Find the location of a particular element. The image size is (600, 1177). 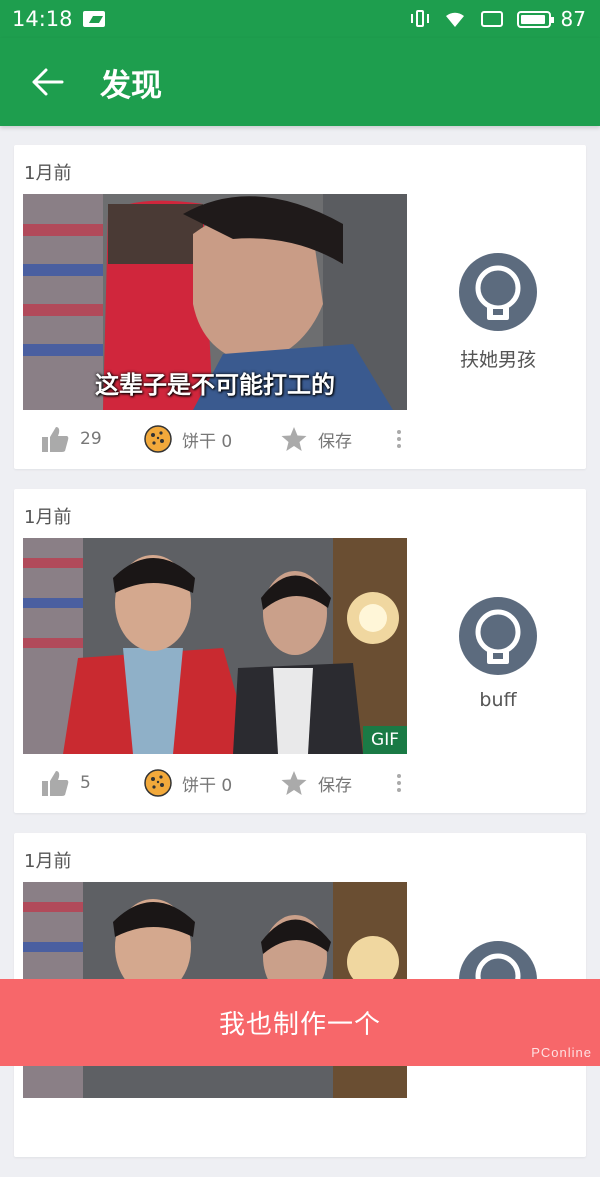

back-button is located at coordinates (47, 82).